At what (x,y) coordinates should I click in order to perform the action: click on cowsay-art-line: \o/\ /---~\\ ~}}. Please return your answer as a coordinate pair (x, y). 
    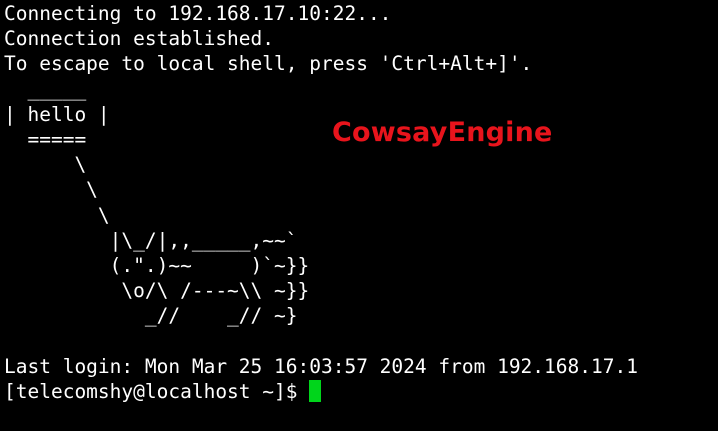
    Looking at the image, I should click on (157, 291).